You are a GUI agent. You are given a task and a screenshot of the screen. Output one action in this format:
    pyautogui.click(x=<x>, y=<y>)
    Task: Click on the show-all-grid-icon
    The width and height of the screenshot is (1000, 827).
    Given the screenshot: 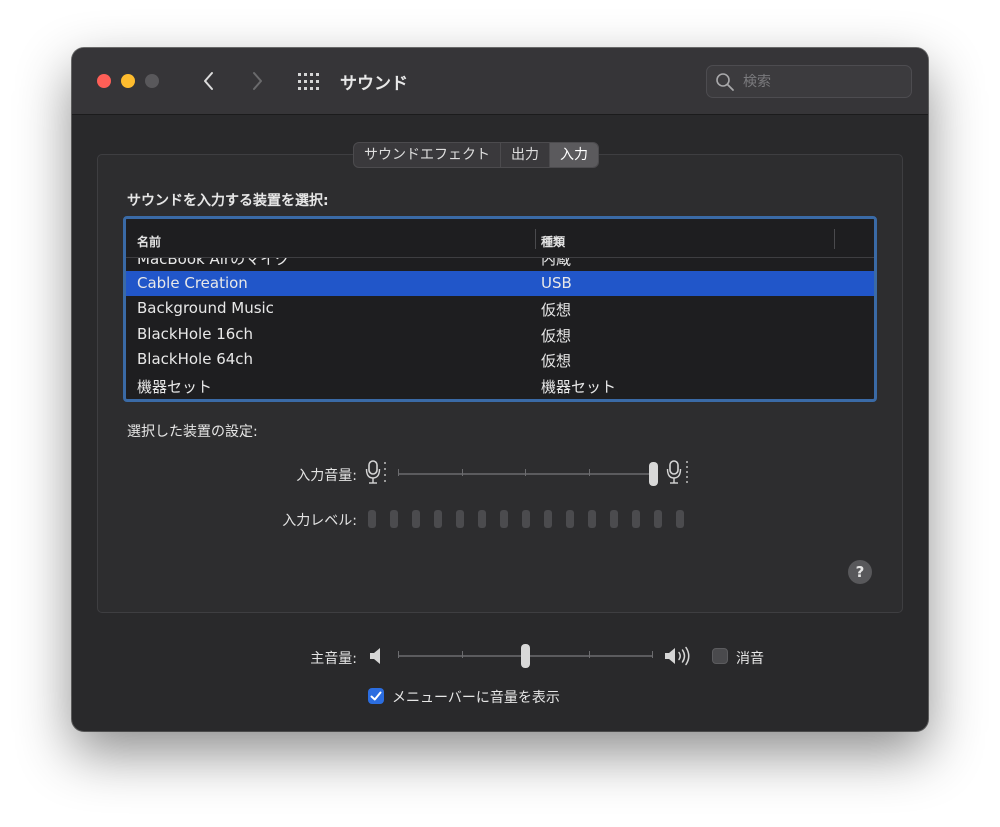 What is the action you would take?
    pyautogui.click(x=309, y=82)
    